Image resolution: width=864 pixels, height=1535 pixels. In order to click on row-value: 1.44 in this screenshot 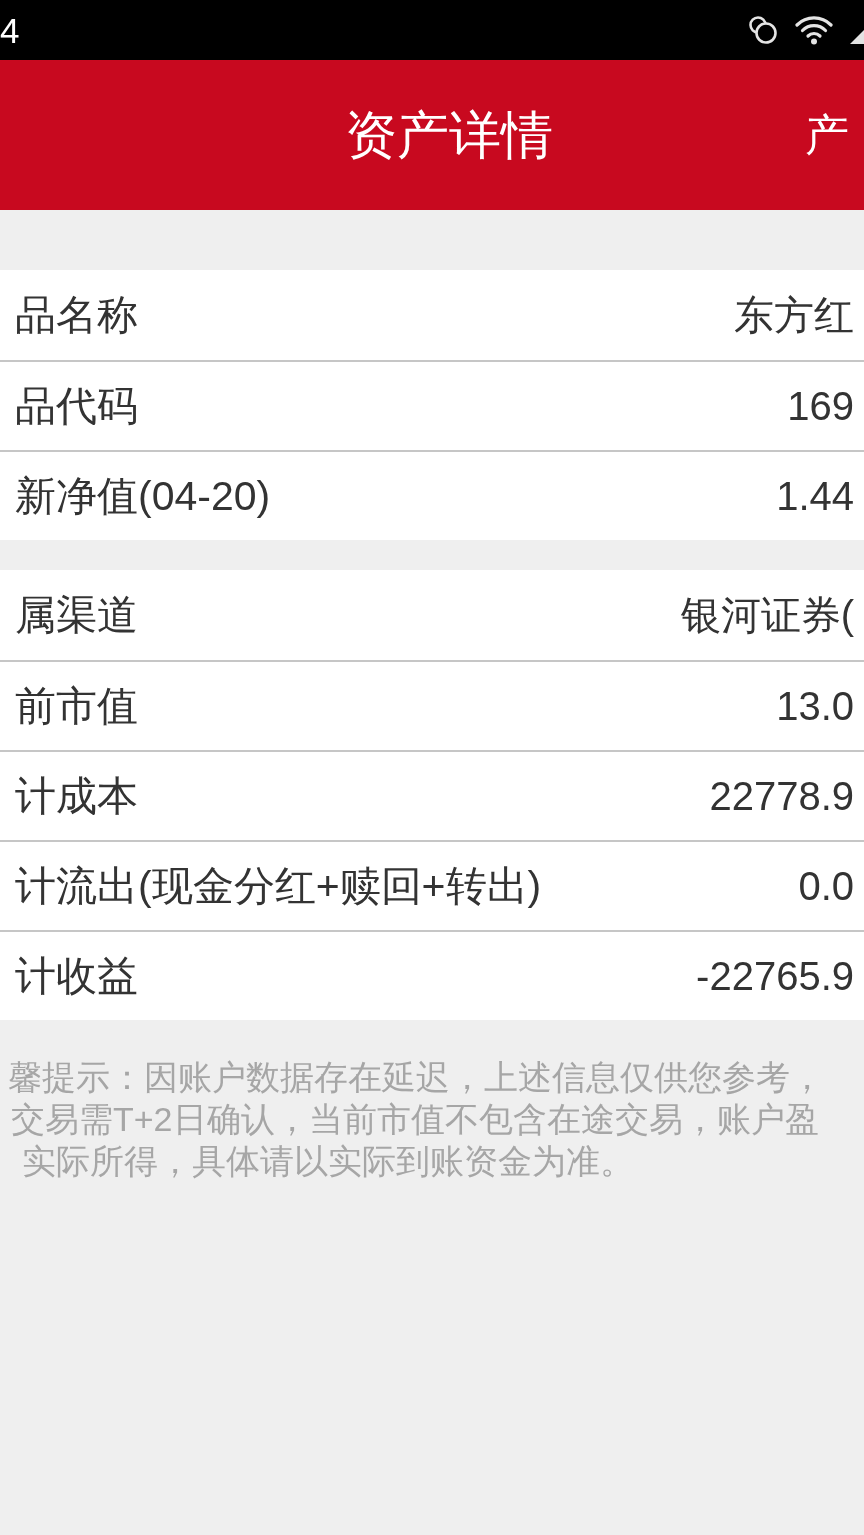, I will do `click(815, 496)`.